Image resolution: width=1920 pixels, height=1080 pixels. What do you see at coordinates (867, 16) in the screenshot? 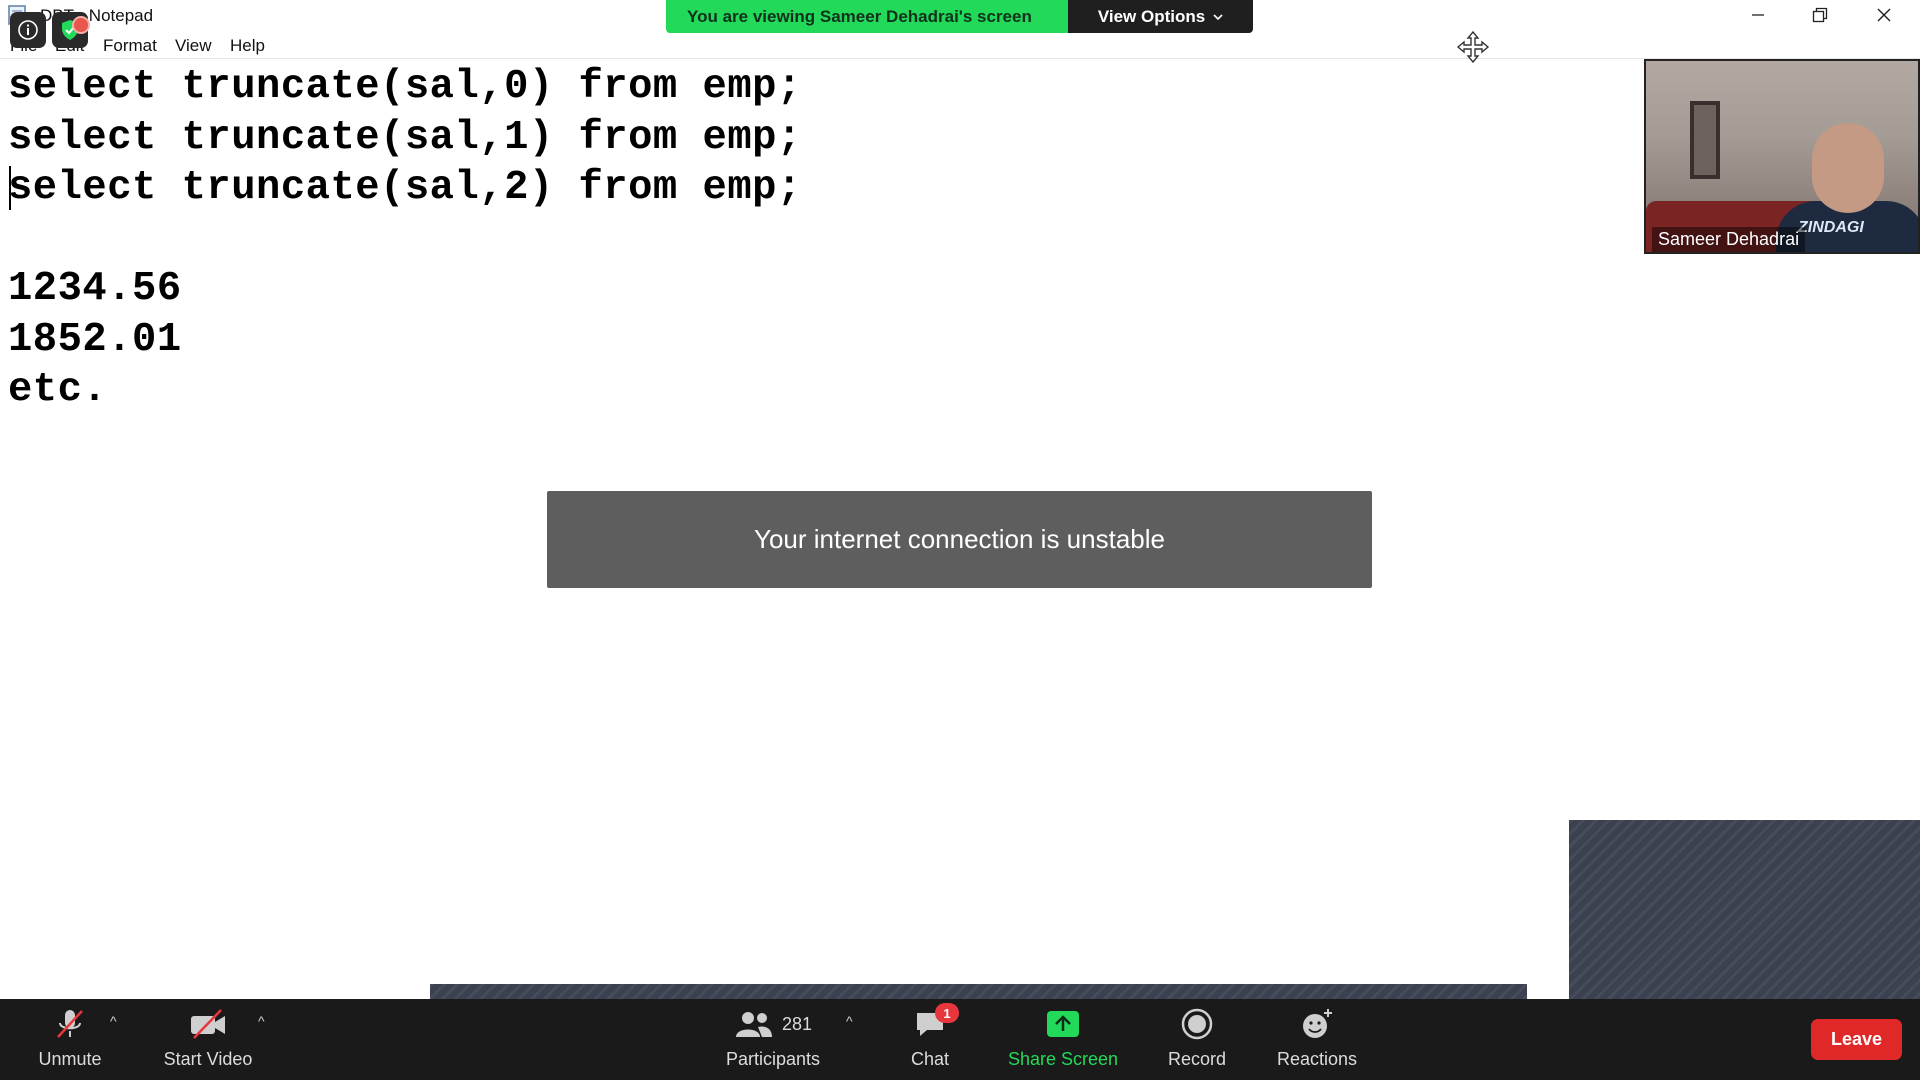
I see `viewing-screen-label: You are viewing Sameer Dehadrai's screen` at bounding box center [867, 16].